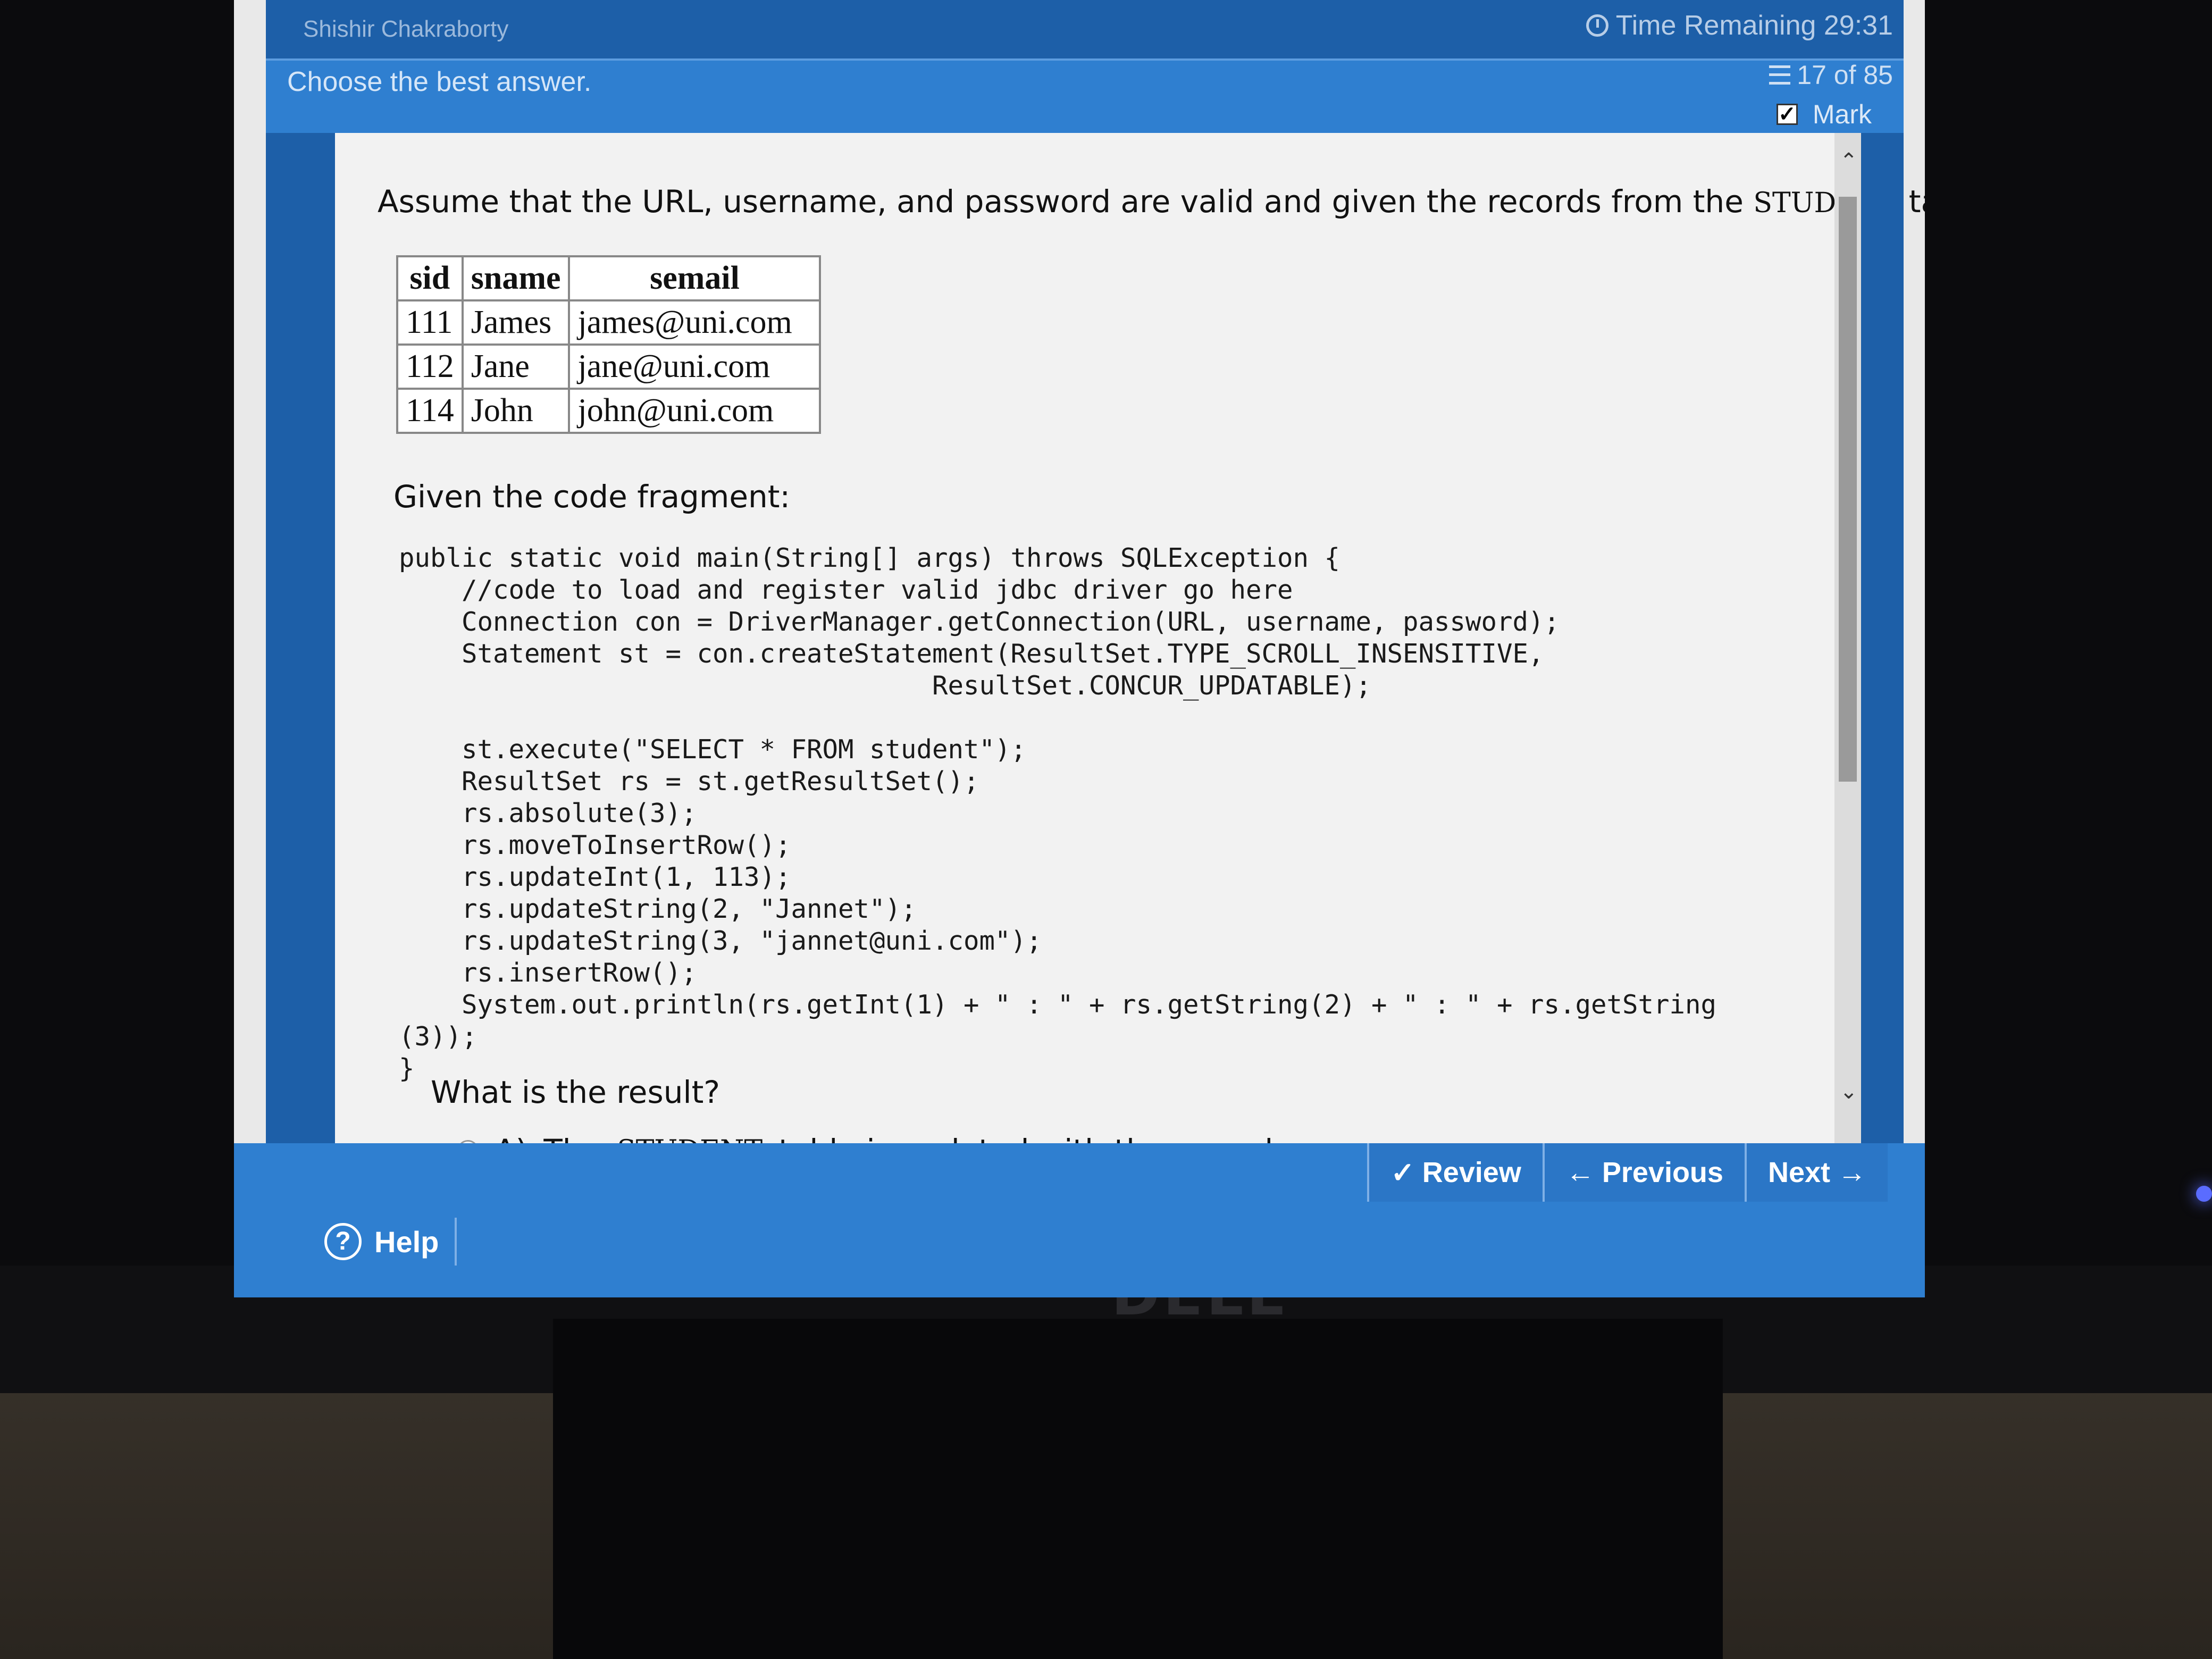  I want to click on code-line: ResultSet rs = st.getResultSet();, so click(689, 781).